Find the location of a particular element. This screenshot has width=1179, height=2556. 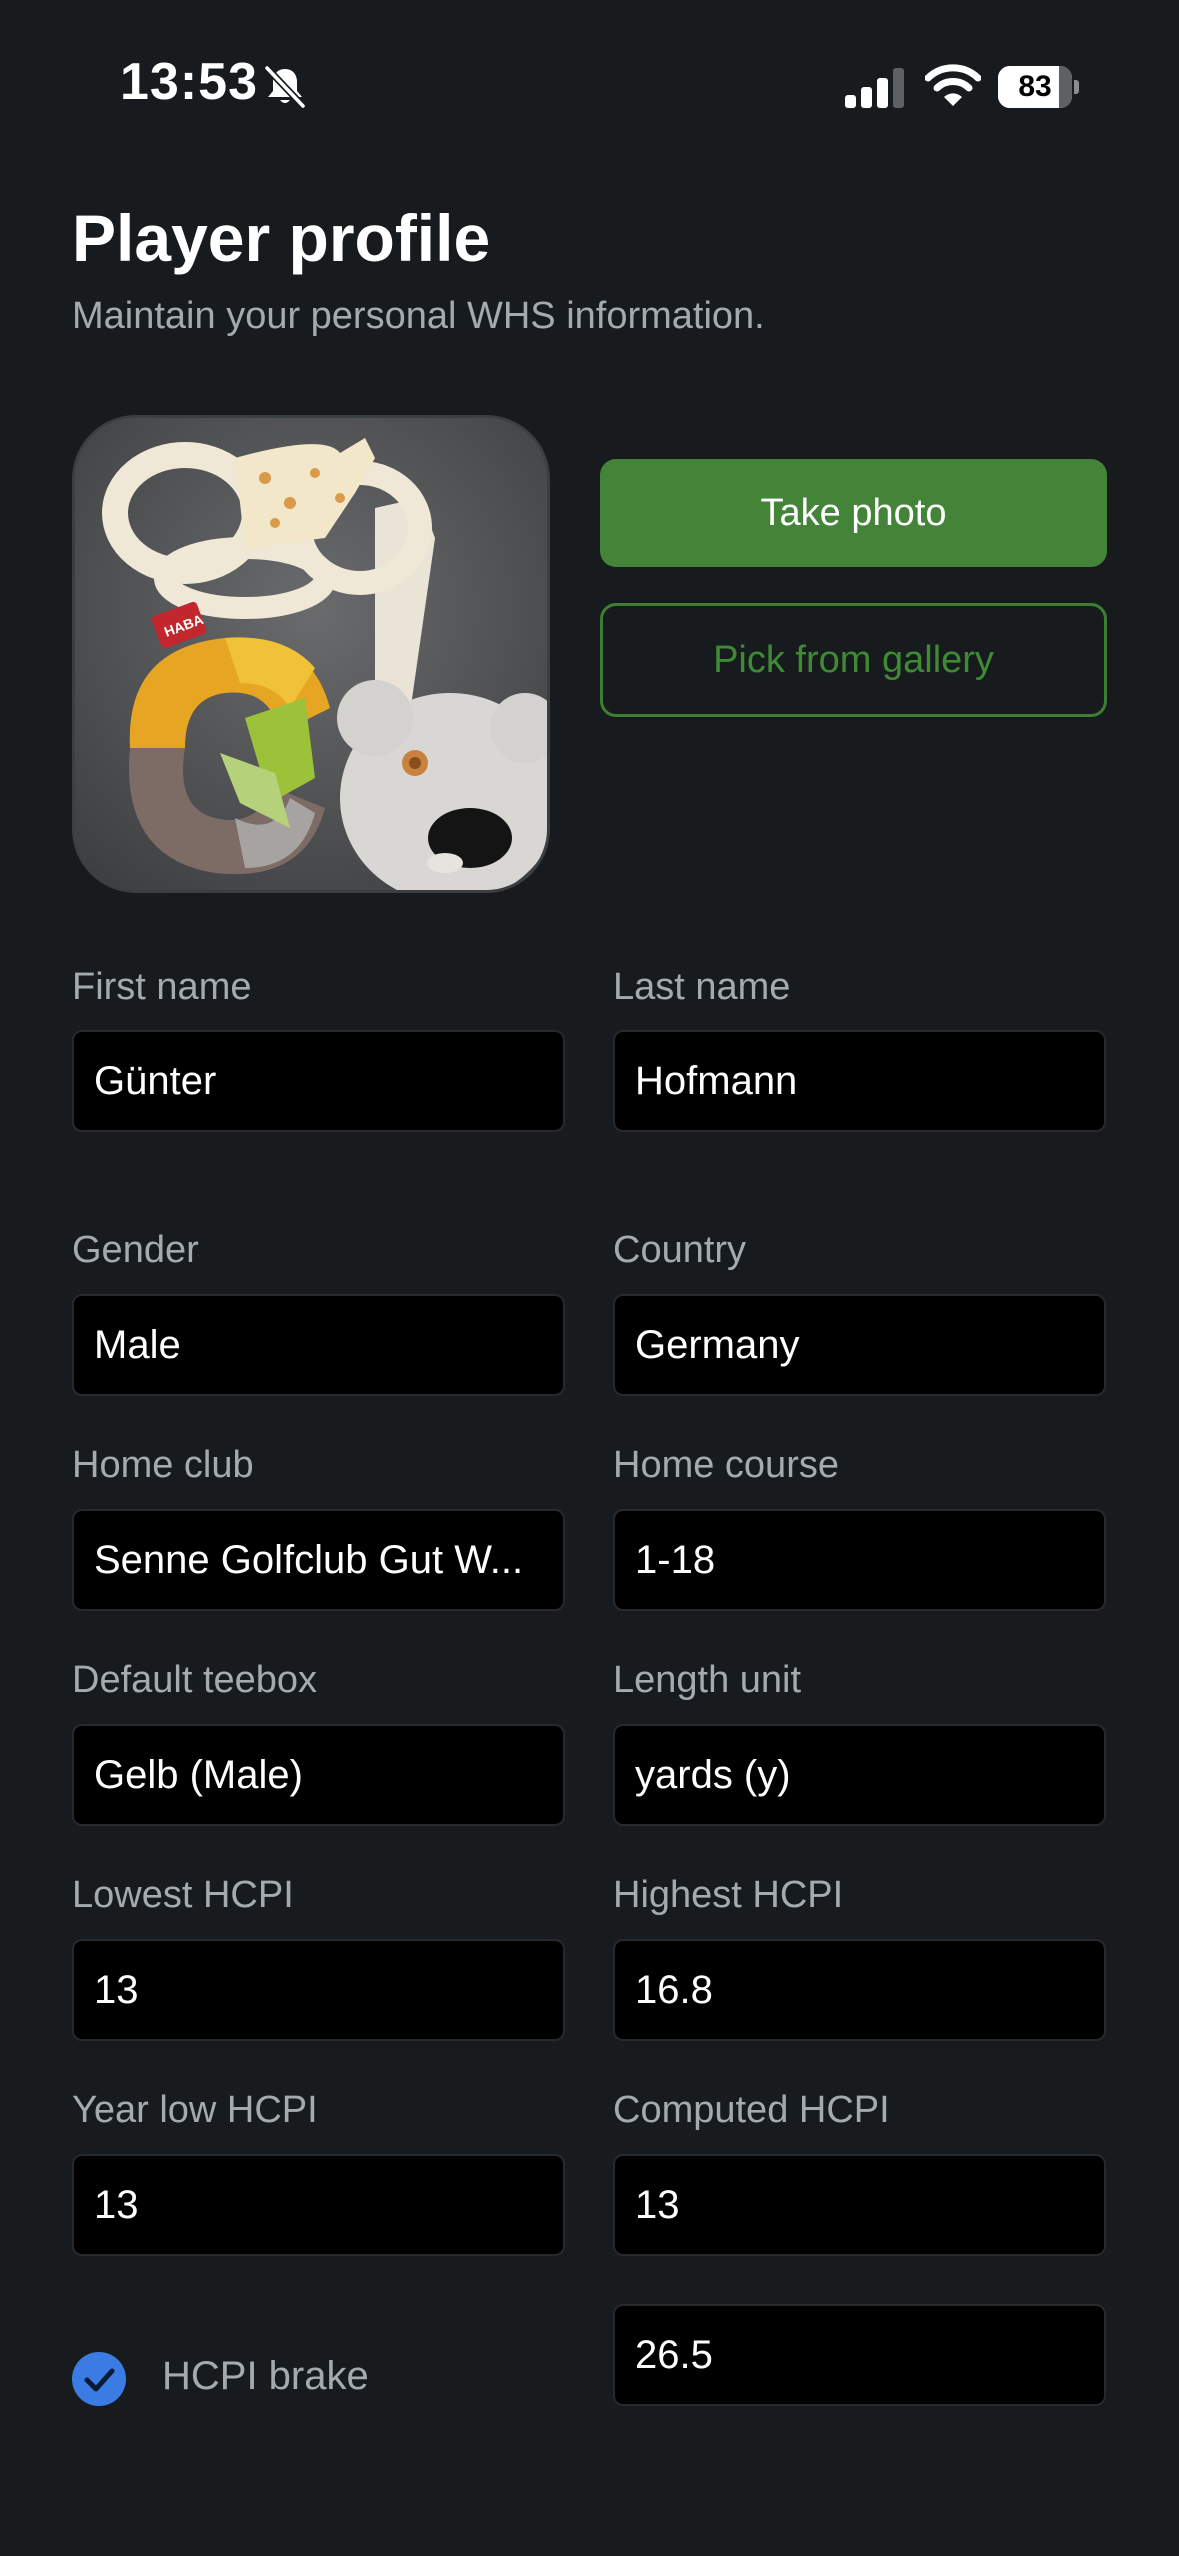

hcpi-brake-field: 26.5 is located at coordinates (859, 2355).